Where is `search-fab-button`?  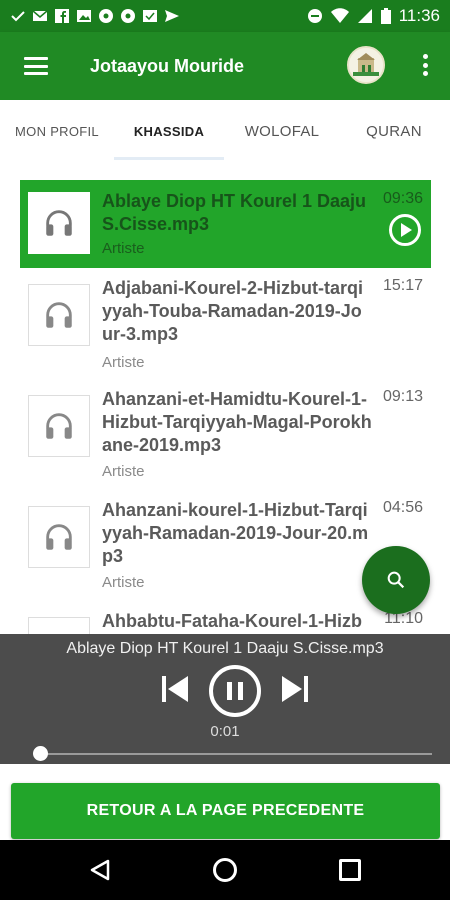
search-fab-button is located at coordinates (396, 580).